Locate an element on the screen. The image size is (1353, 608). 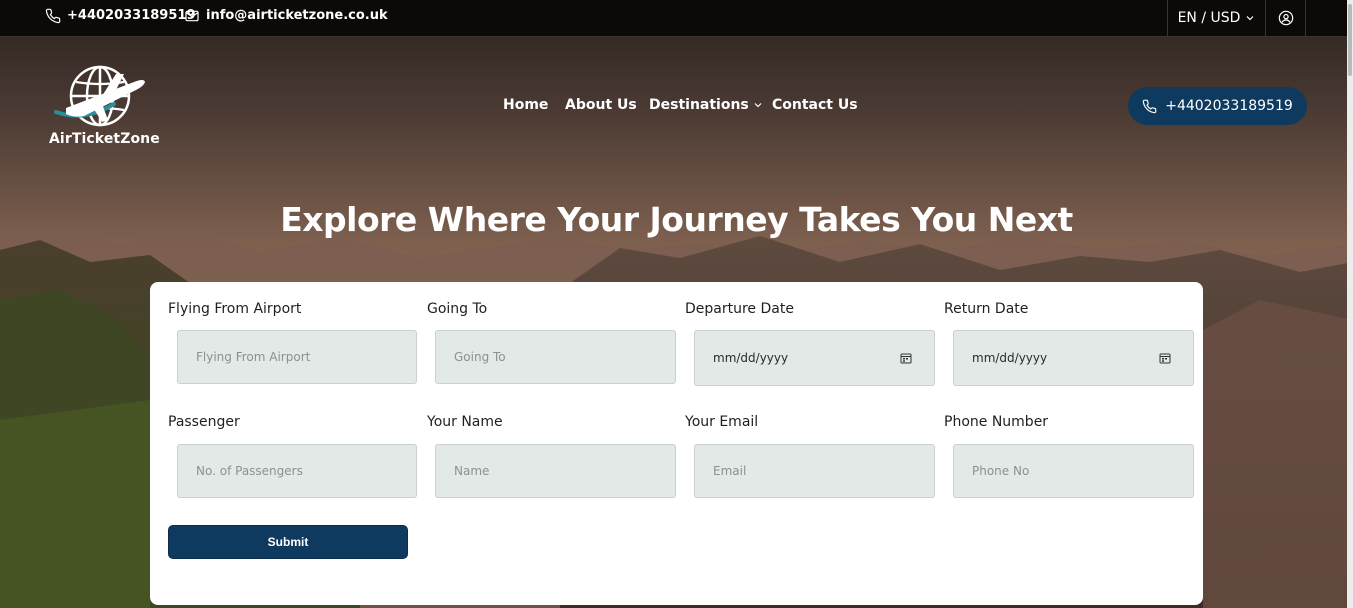
label-flying-from: Flying From Airport is located at coordinates (235, 309).